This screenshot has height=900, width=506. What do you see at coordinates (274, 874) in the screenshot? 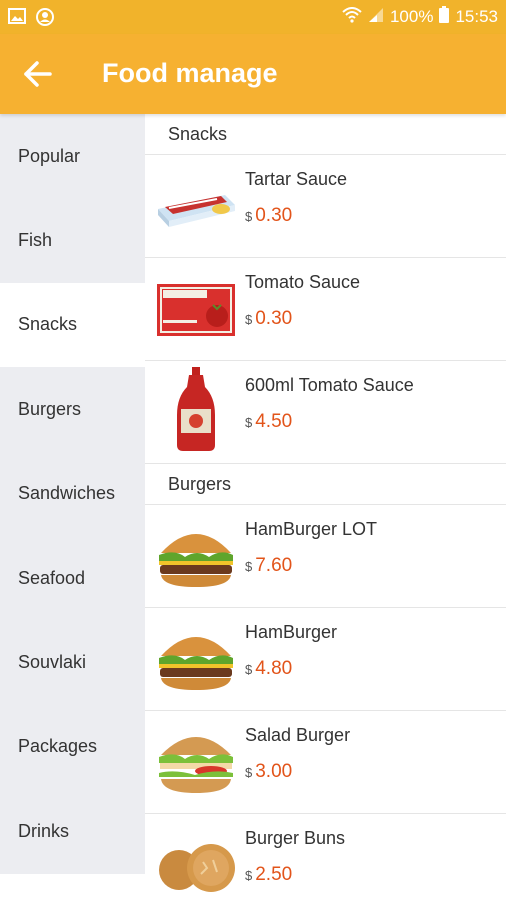
I see `price-amount: 2.50` at bounding box center [274, 874].